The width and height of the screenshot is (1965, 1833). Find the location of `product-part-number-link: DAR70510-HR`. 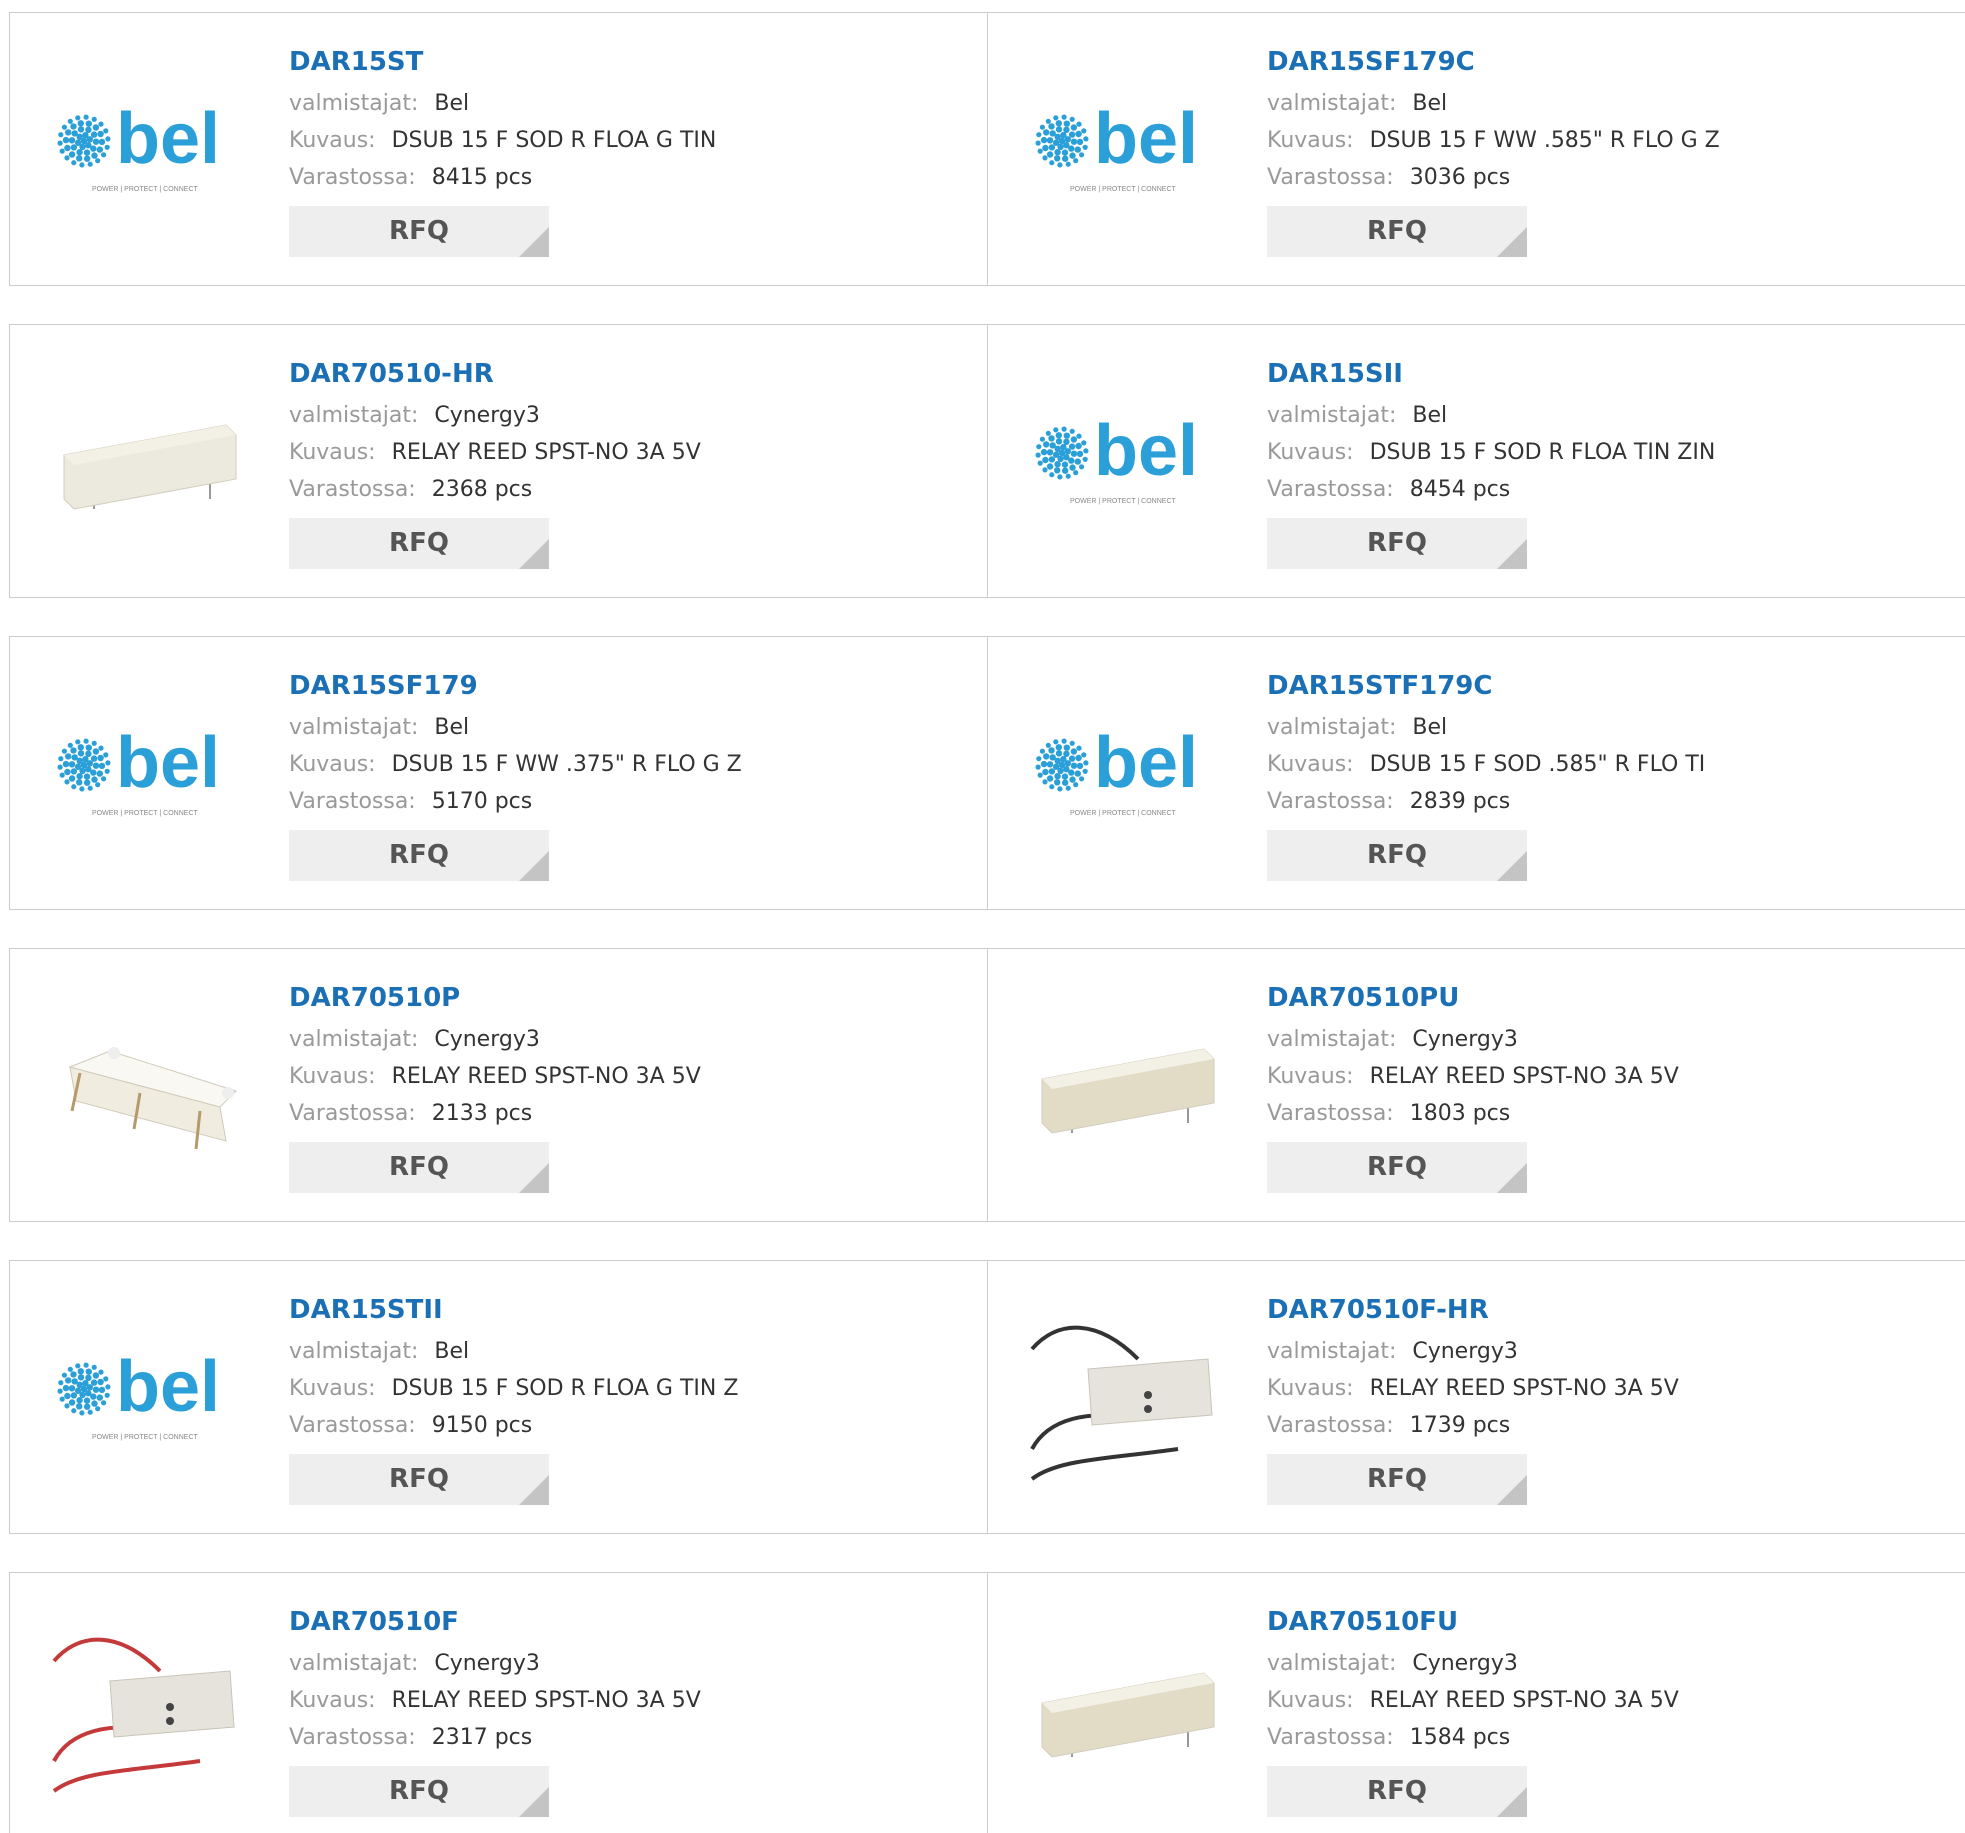

product-part-number-link: DAR70510-HR is located at coordinates (495, 374).